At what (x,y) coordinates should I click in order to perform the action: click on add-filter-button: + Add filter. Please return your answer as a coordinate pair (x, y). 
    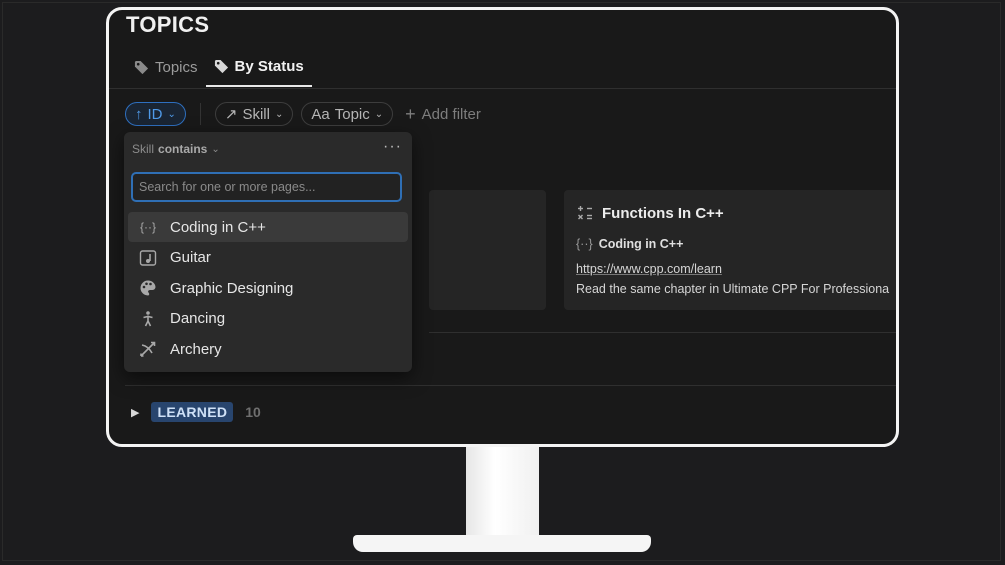
    Looking at the image, I should click on (443, 114).